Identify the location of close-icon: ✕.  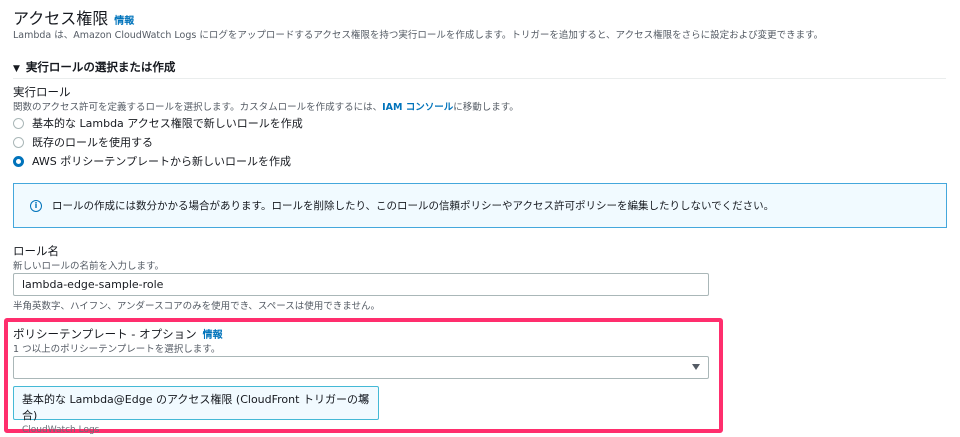
(364, 399).